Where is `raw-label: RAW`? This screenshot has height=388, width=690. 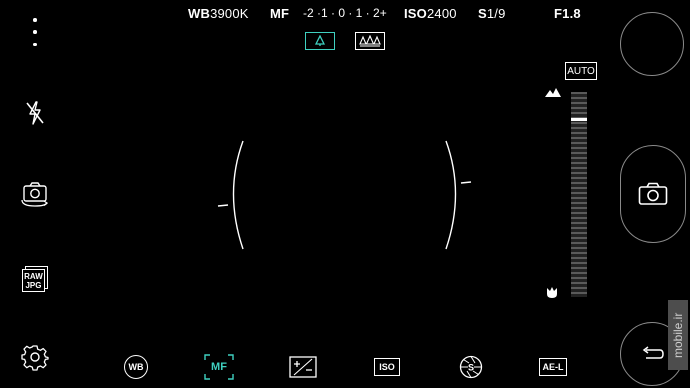
raw-label: RAW is located at coordinates (33, 276).